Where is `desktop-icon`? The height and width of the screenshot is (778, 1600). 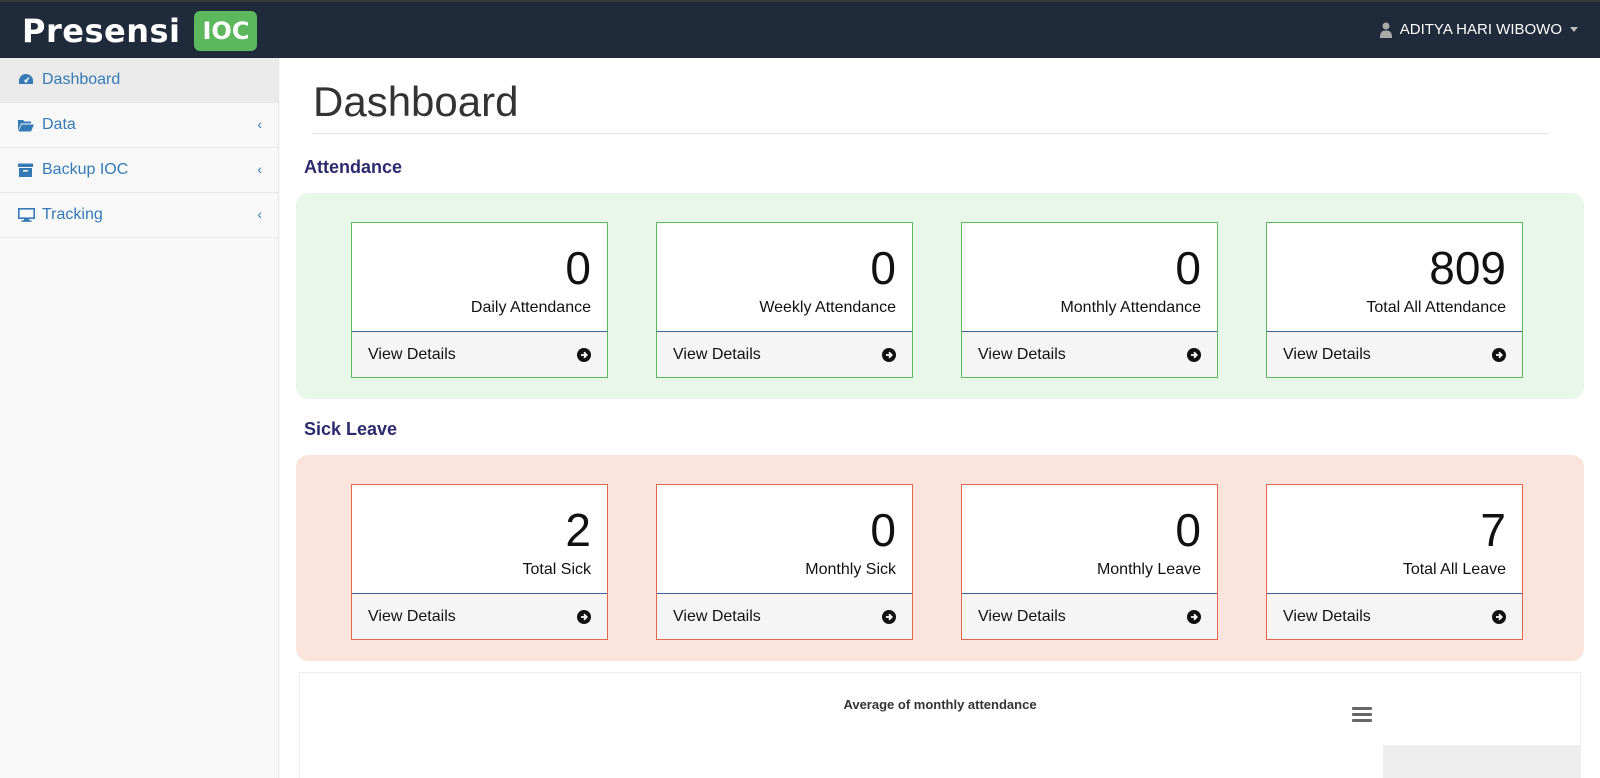
desktop-icon is located at coordinates (27, 215).